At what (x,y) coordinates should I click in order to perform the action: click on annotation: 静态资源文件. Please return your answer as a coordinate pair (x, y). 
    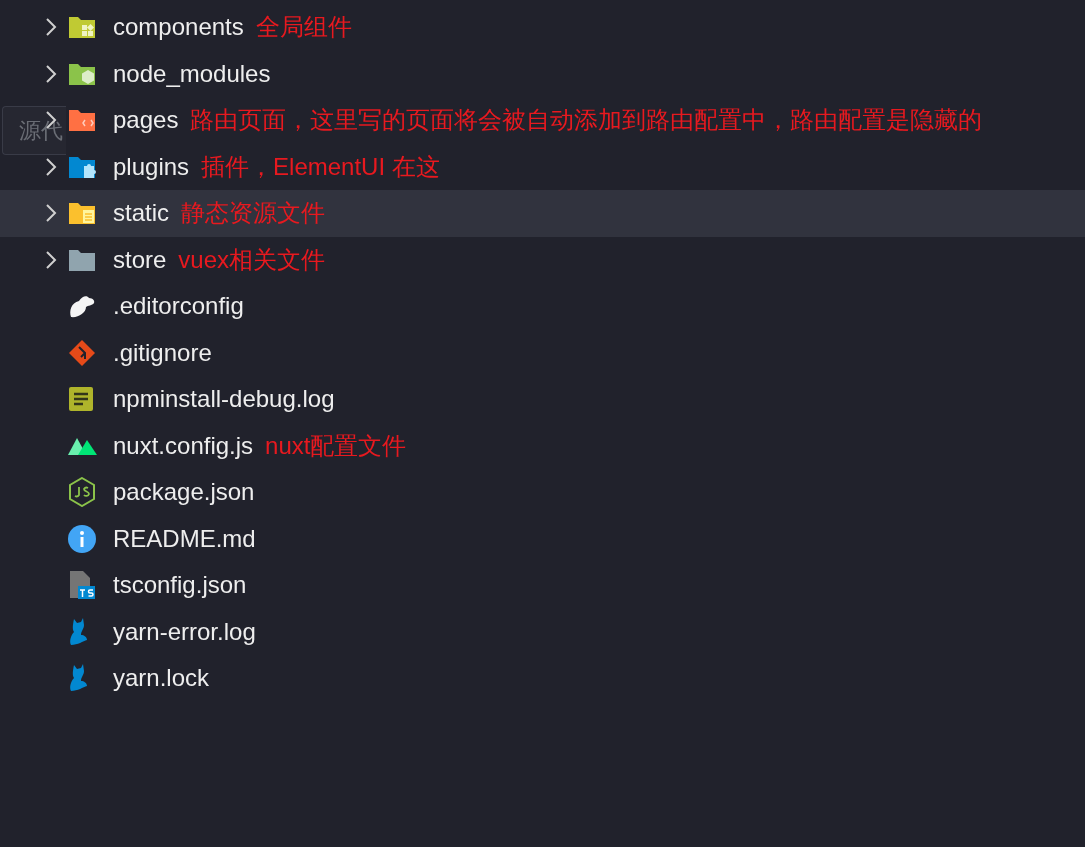
    Looking at the image, I should click on (253, 213).